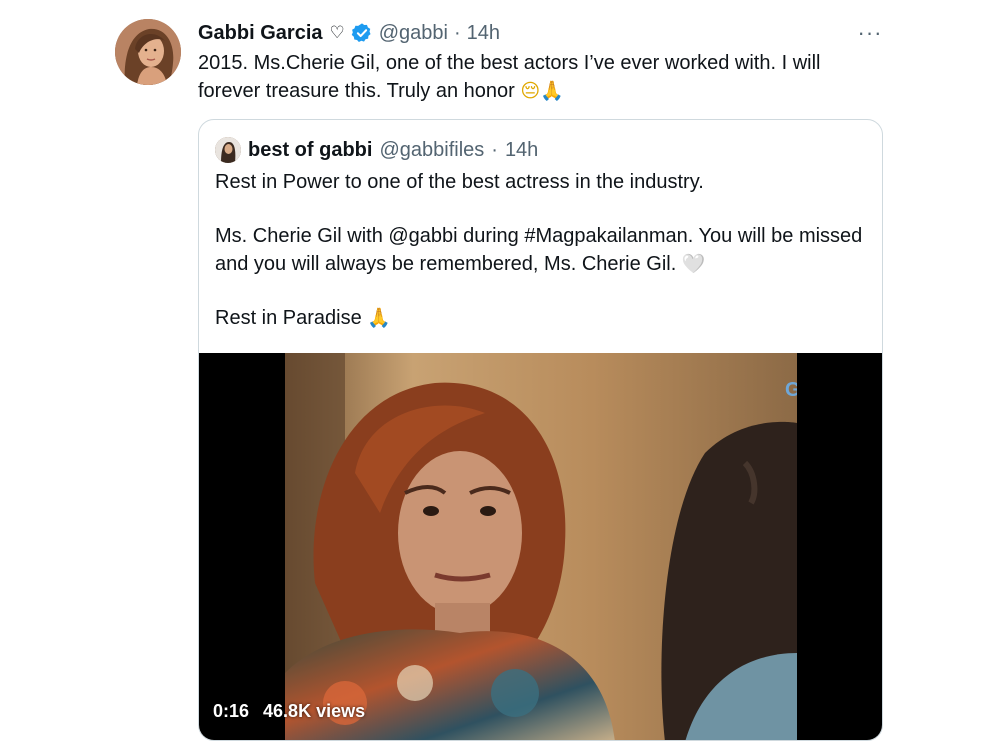  Describe the element at coordinates (231, 711) in the screenshot. I see `video-duration: 0:16` at that location.